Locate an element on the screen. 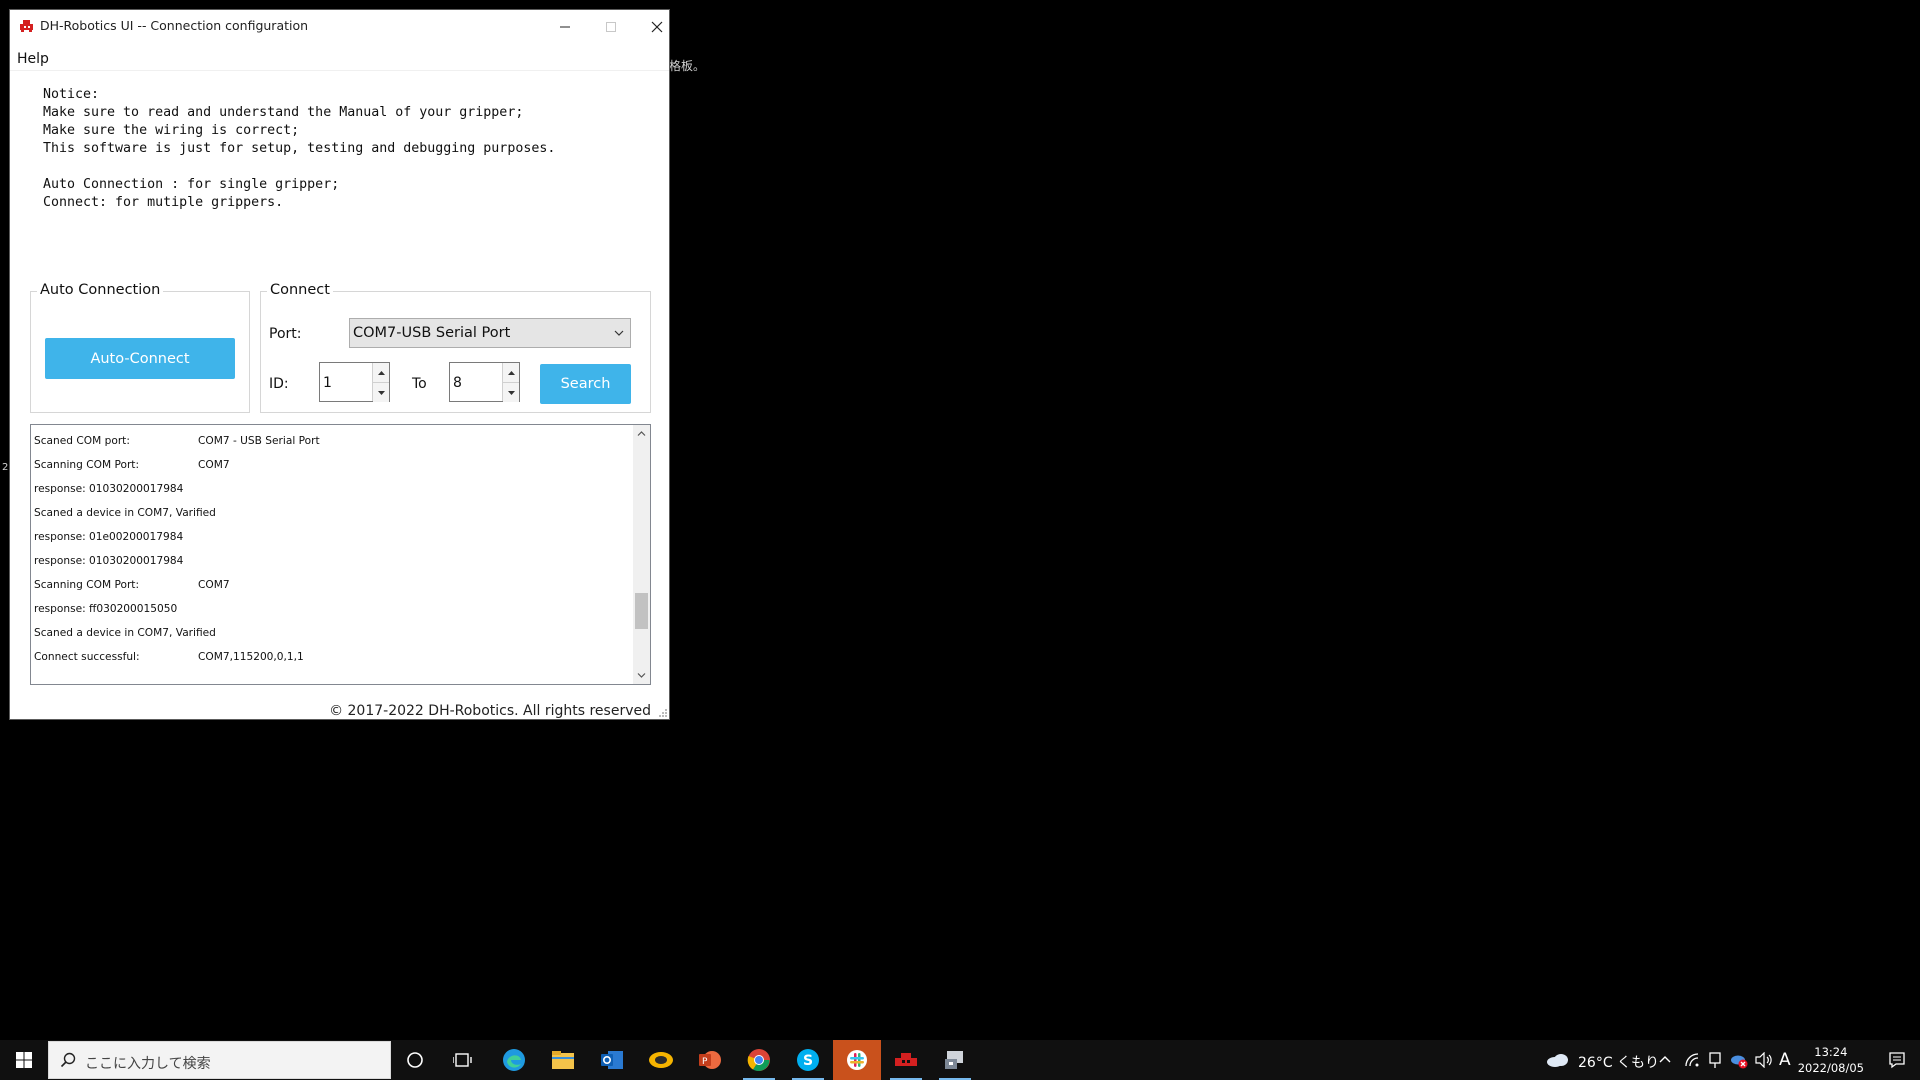 Image resolution: width=1920 pixels, height=1080 pixels. chrome-taskbar-button is located at coordinates (759, 1060).